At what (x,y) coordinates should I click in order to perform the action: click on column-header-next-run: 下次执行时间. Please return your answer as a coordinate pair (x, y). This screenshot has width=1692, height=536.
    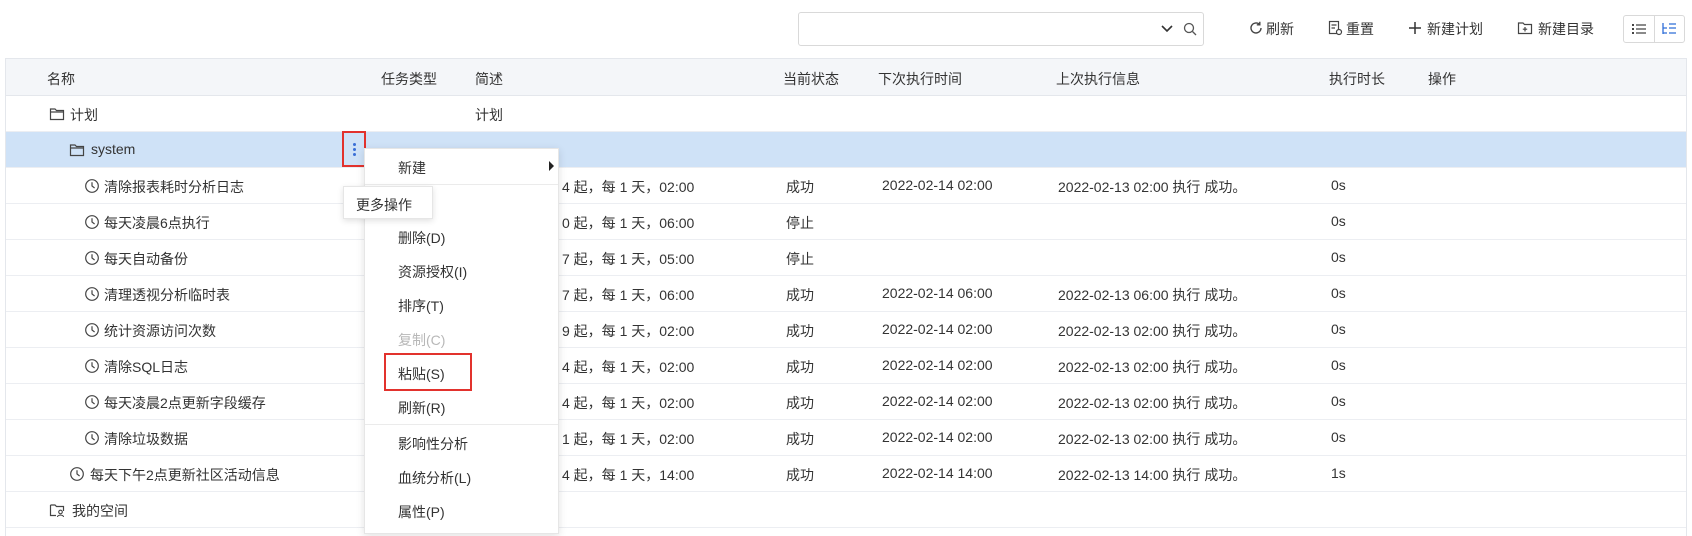
    Looking at the image, I should click on (920, 79).